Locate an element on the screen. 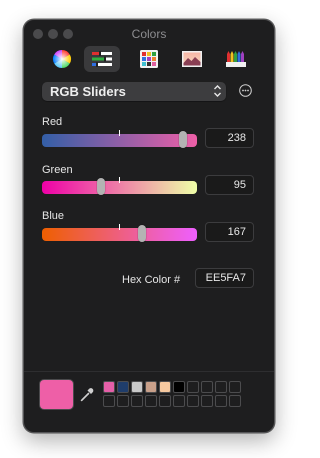 The image size is (320, 458). chevron-up-down-icon is located at coordinates (217, 91).